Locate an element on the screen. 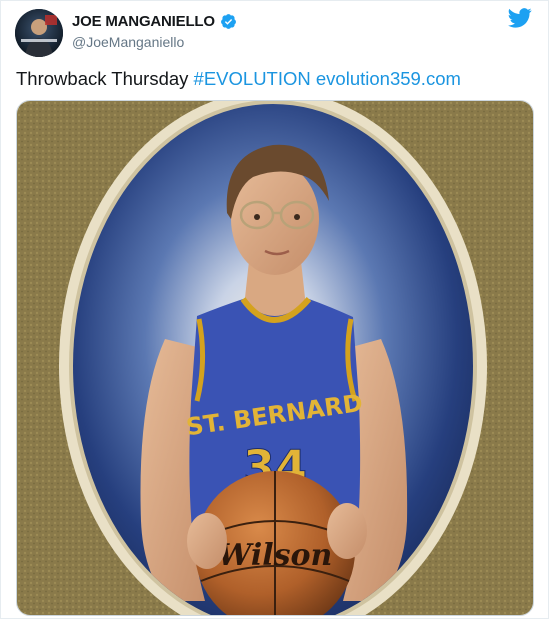  author-name-row: JOE MANGANIELLO is located at coordinates (154, 21).